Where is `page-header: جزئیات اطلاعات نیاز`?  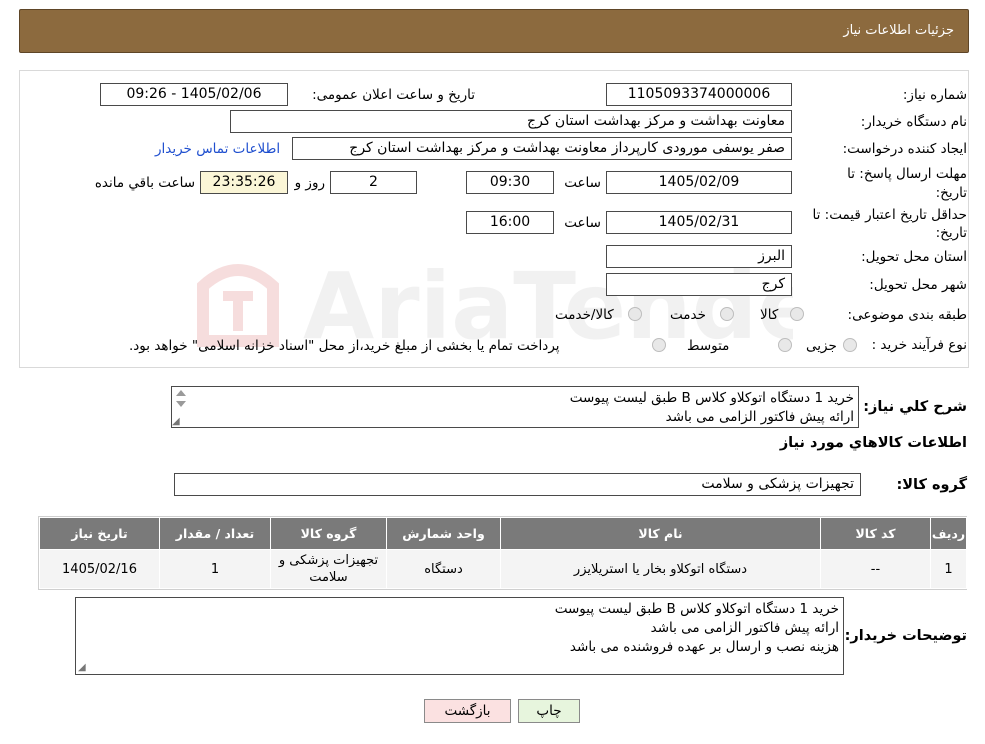
page-header: جزئیات اطلاعات نیاز is located at coordinates (494, 31).